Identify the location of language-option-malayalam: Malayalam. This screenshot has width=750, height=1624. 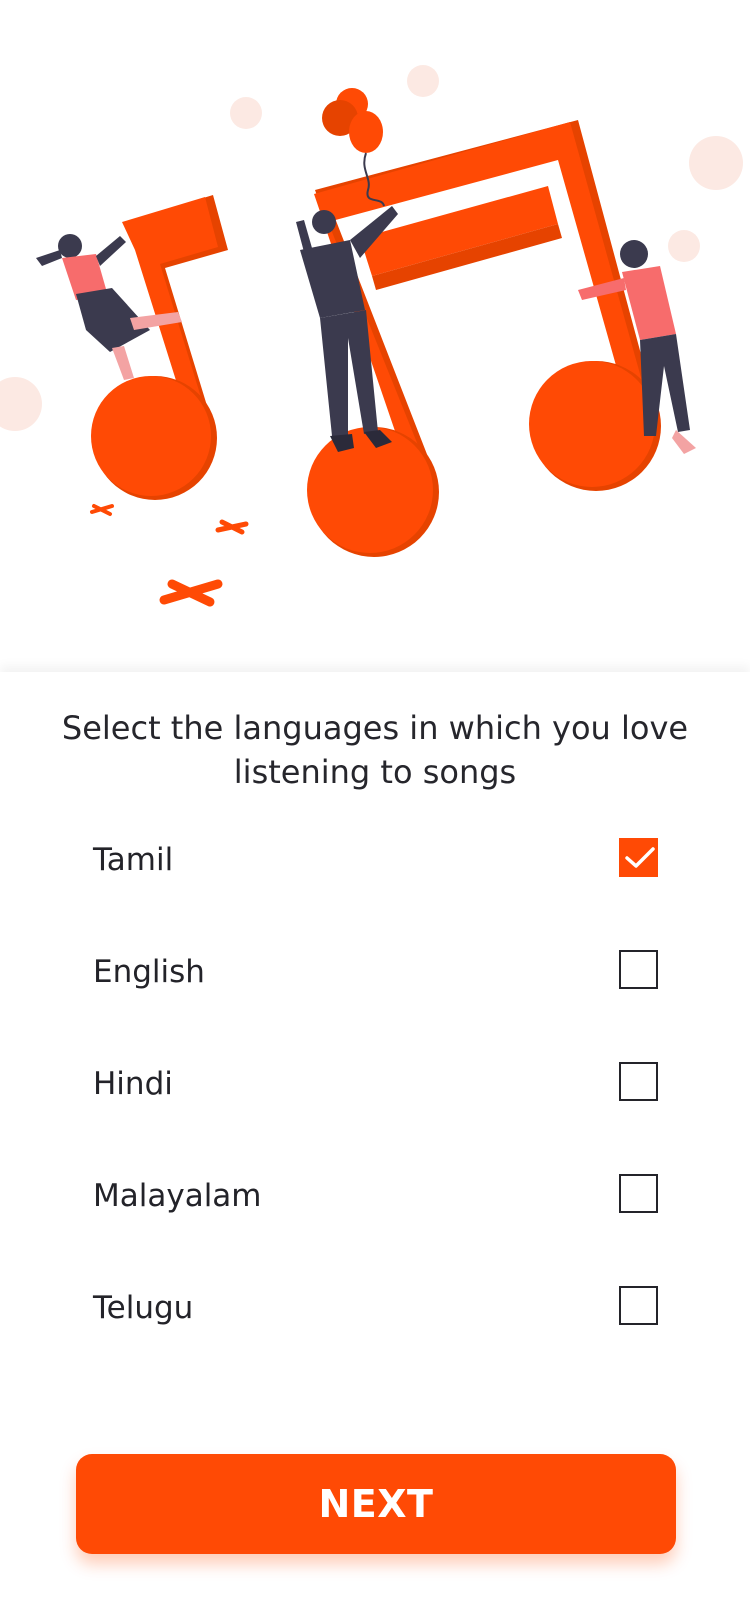
(375, 1196).